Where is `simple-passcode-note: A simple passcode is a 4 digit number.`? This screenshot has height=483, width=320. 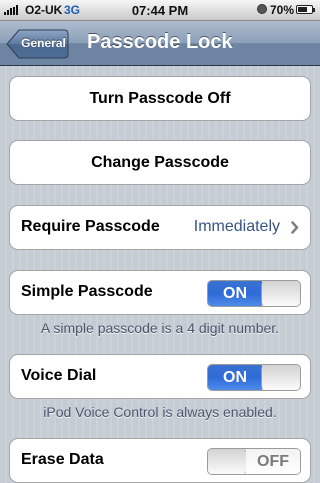 simple-passcode-note: A simple passcode is a 4 digit number. is located at coordinates (160, 328).